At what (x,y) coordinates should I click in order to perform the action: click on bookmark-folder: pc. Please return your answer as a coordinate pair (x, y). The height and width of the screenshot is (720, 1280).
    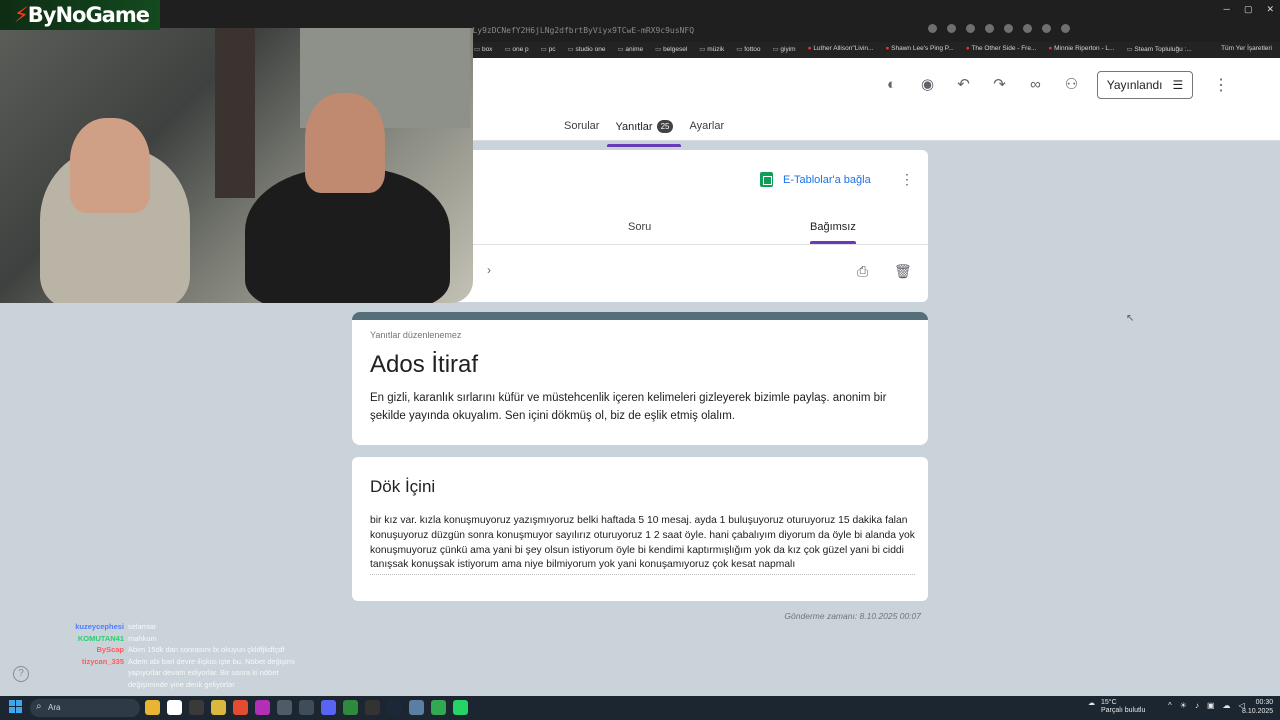
    Looking at the image, I should click on (548, 49).